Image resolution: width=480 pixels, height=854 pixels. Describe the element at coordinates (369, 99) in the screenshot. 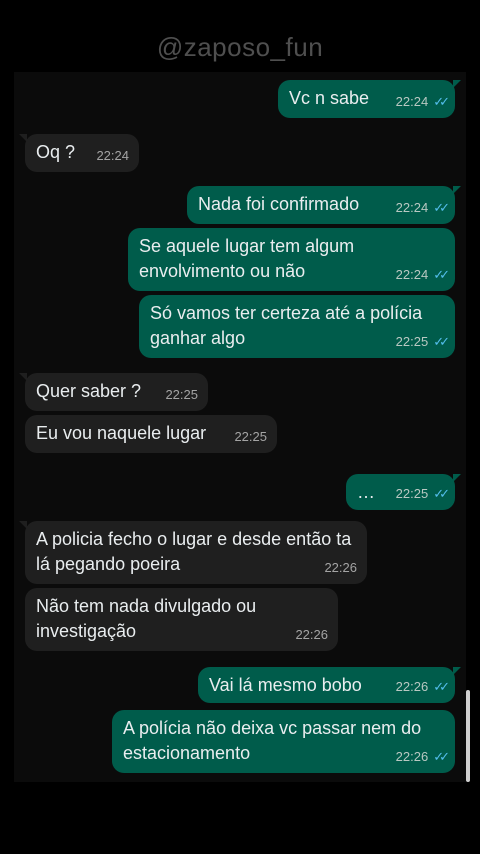

I see `message-bubble: Vc n sabe 22:24 ✓✓` at that location.